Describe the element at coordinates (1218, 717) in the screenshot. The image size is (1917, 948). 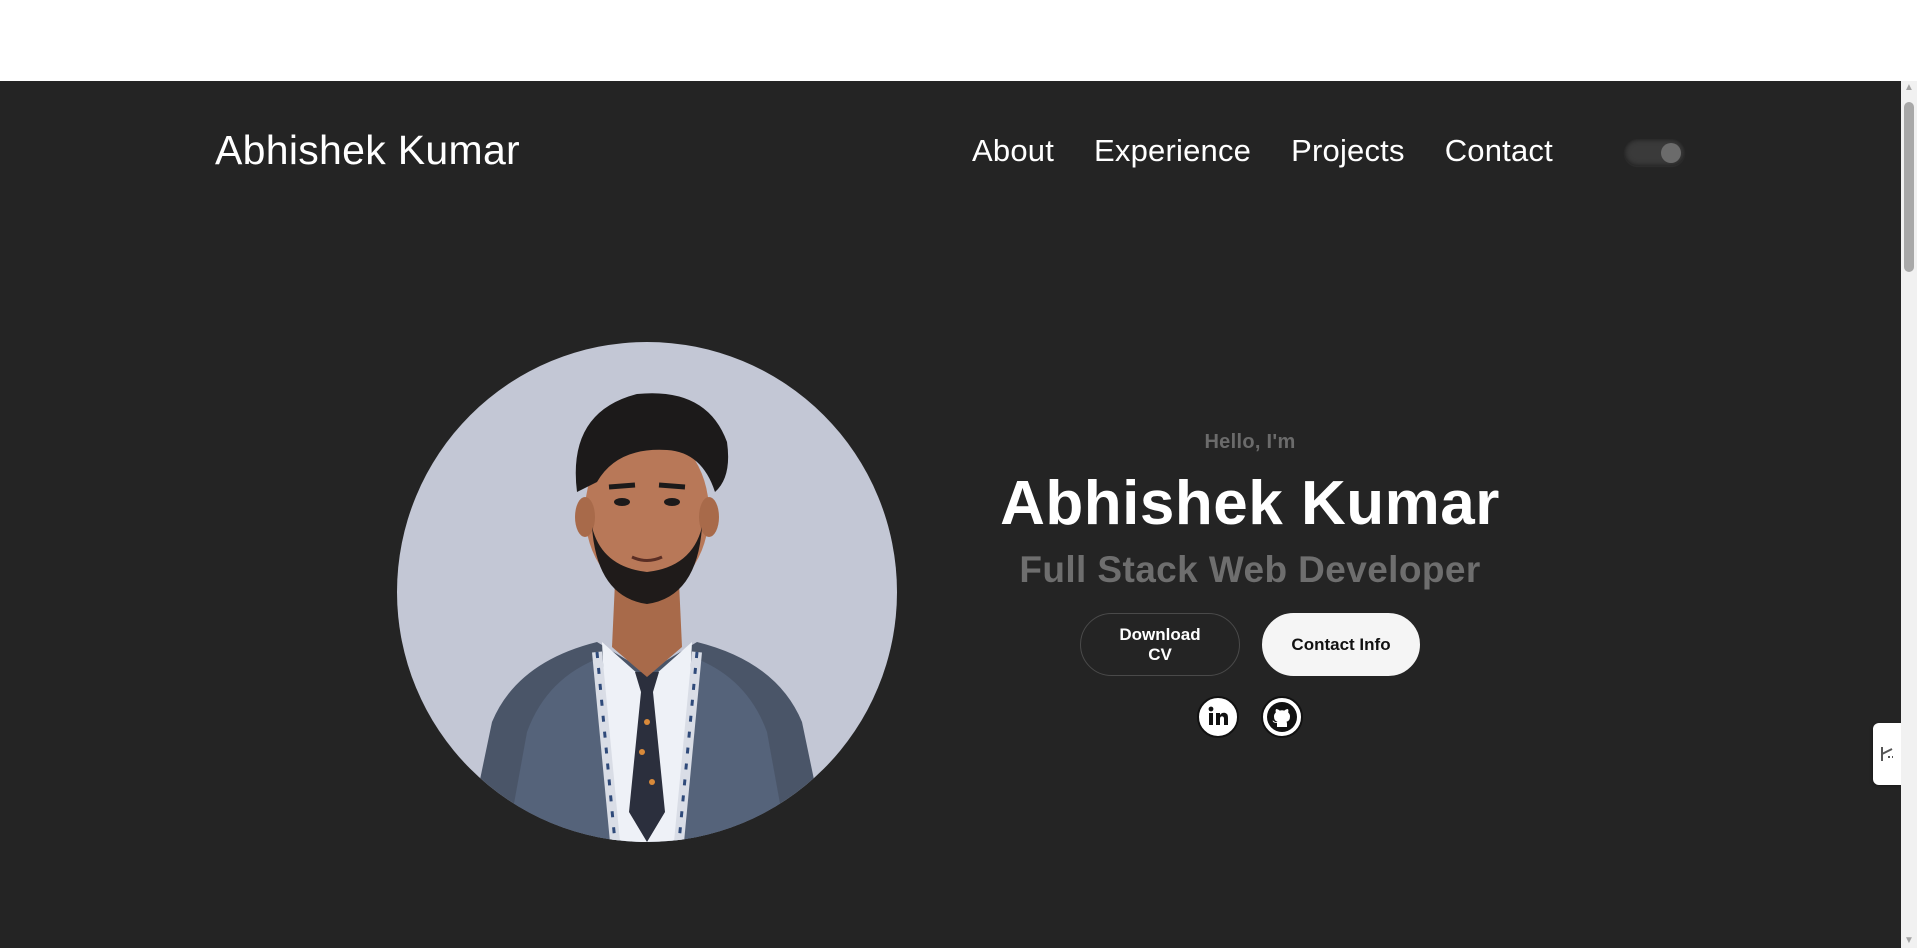
I see `linkedin-icon` at that location.